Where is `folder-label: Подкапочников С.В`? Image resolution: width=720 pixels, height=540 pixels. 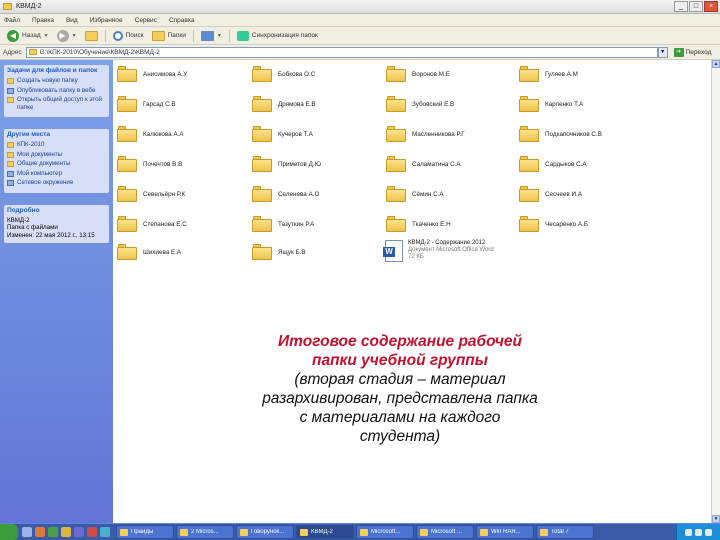 folder-label: Подкапочников С.В is located at coordinates (573, 134).